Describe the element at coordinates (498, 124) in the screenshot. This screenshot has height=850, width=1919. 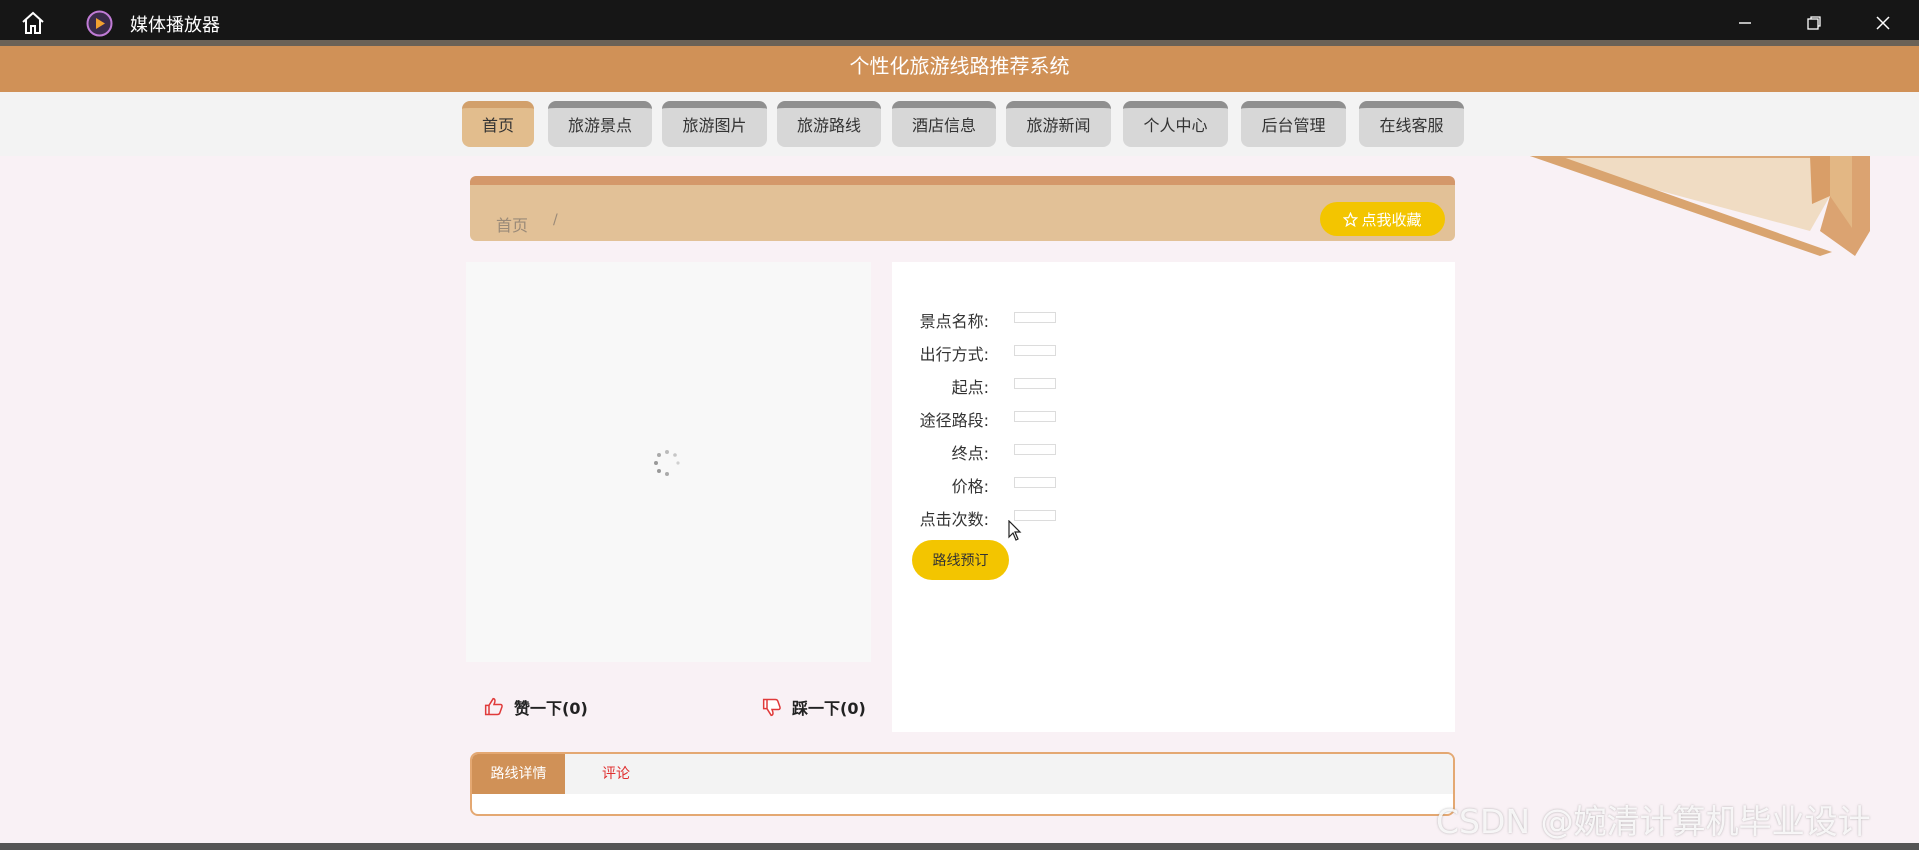
I see `nav-item-home: 首页` at that location.